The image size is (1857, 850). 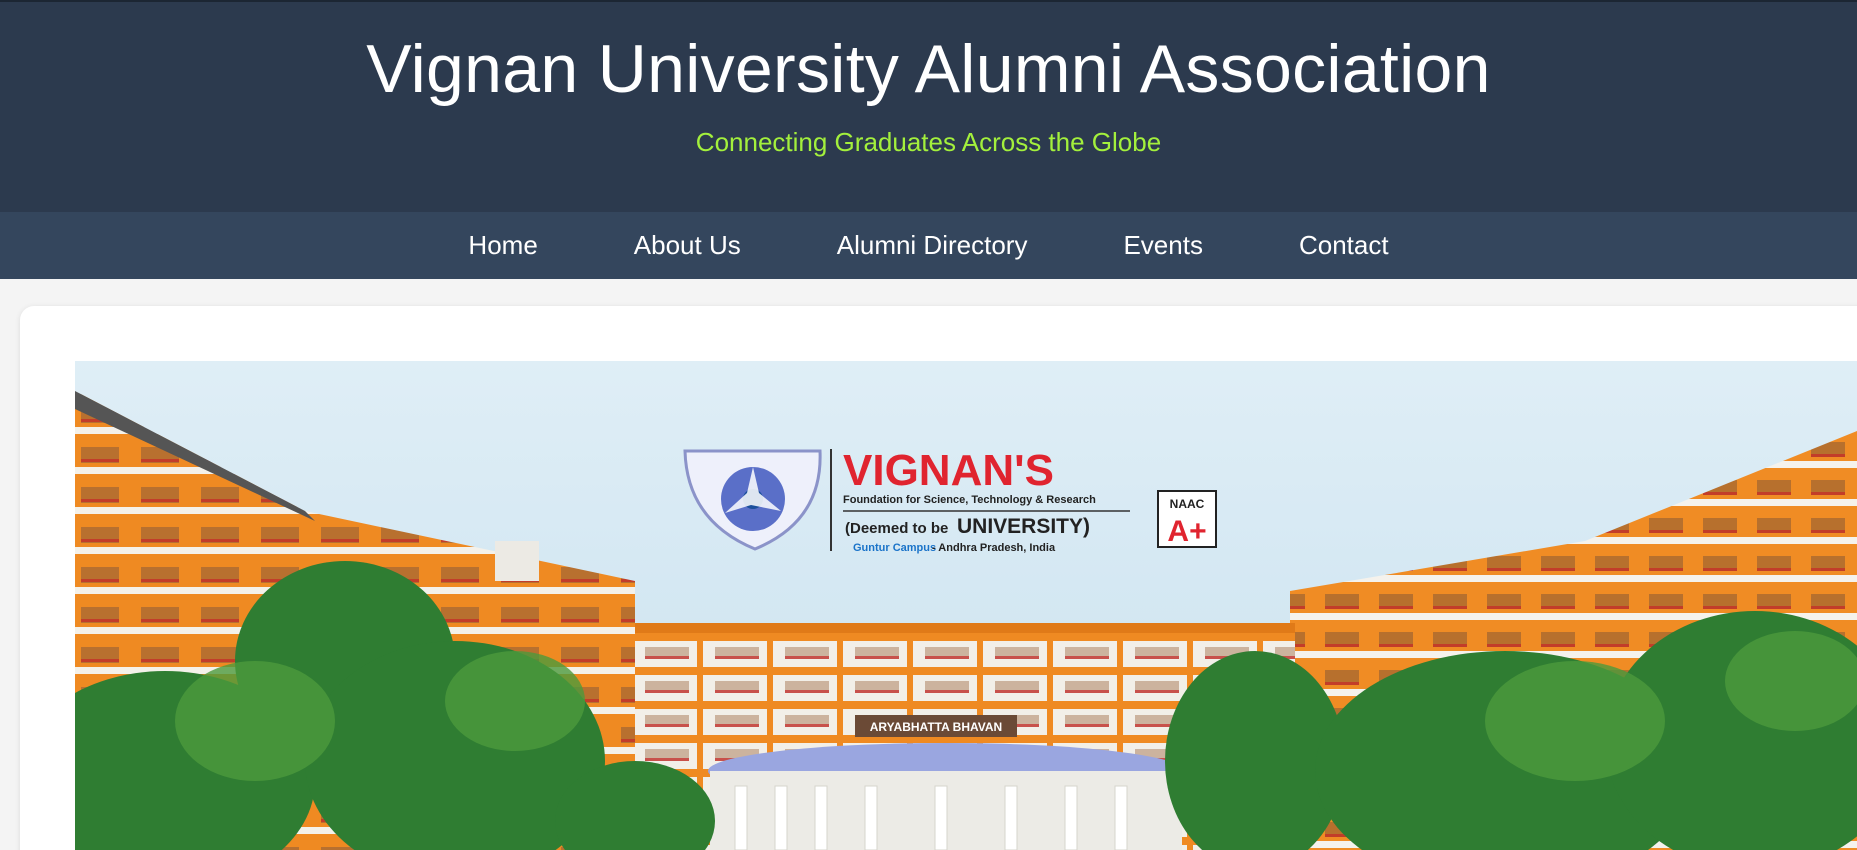 I want to click on deemed-prefix: (Deemed to be, so click(x=896, y=528).